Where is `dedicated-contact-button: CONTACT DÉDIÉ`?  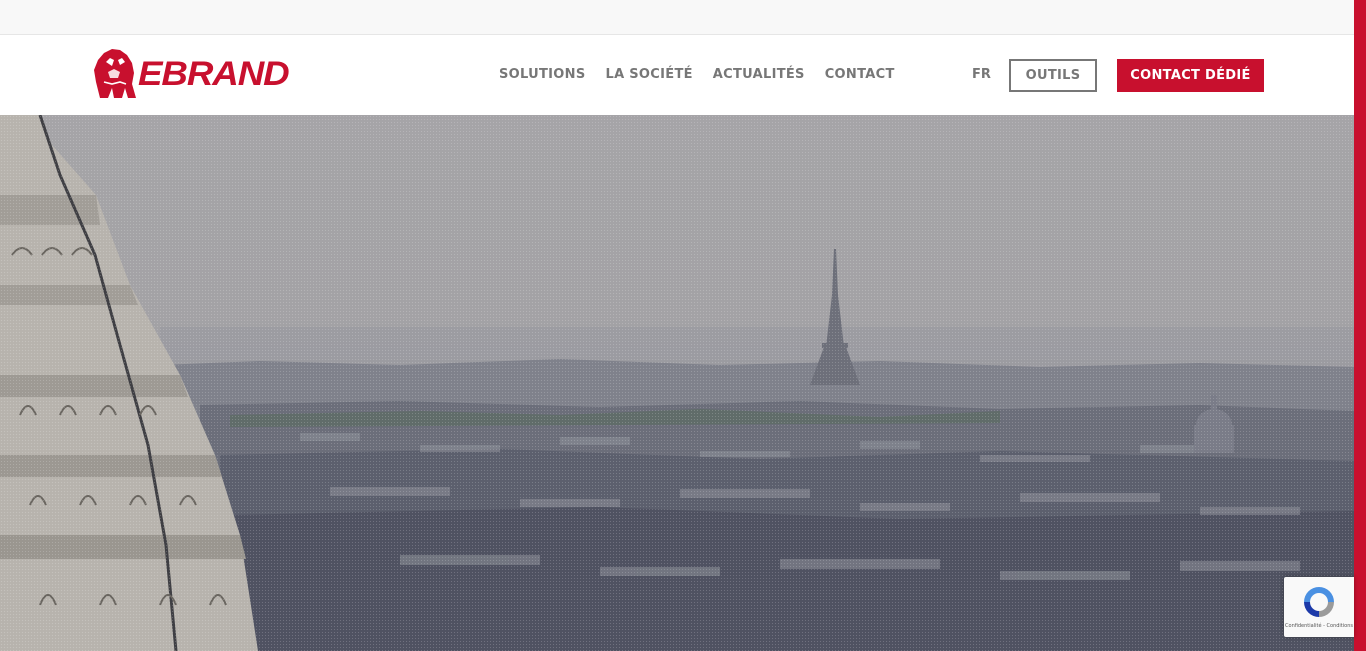 dedicated-contact-button: CONTACT DÉDIÉ is located at coordinates (1190, 75).